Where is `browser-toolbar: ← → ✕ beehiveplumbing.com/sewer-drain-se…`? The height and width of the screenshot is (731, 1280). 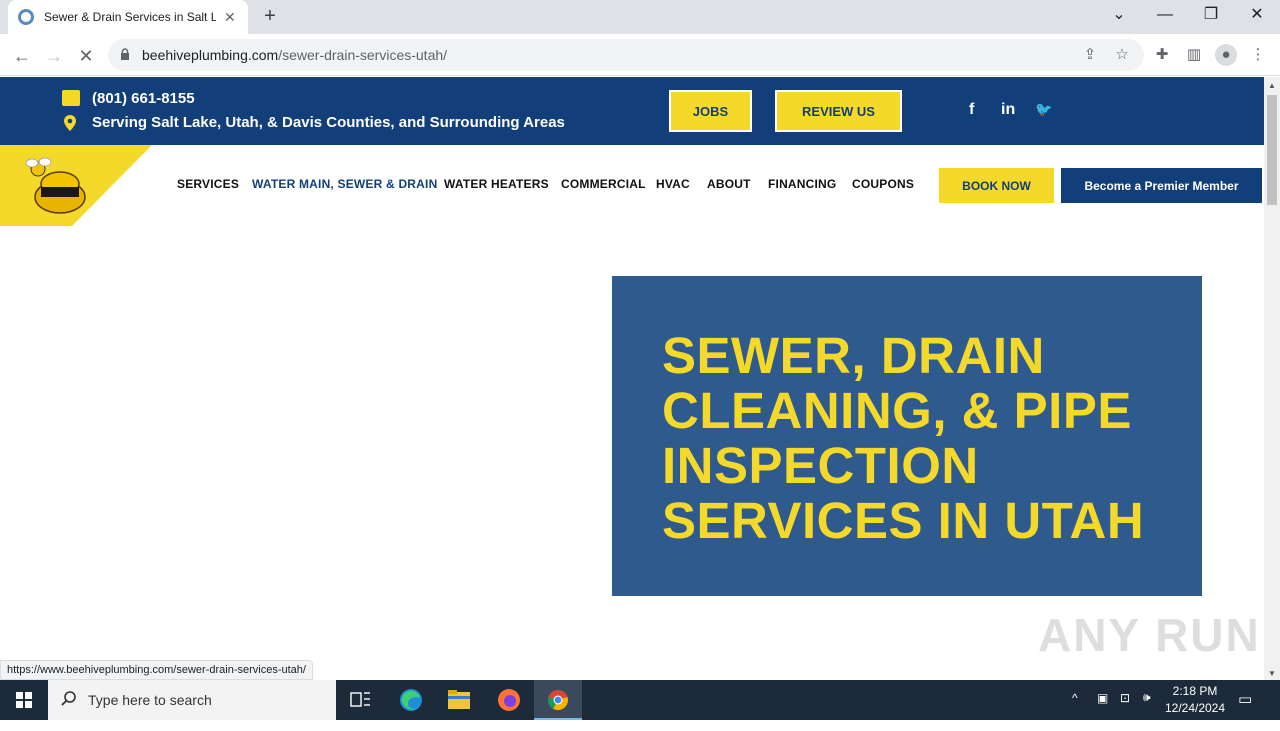
browser-toolbar: ← → ✕ beehiveplumbing.com/sewer-drain-se… is located at coordinates (640, 55).